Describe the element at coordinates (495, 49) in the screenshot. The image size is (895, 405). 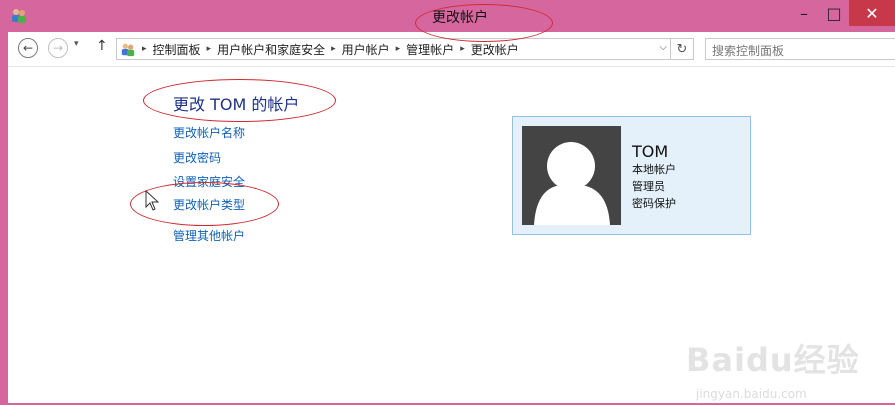
I see `breadcrumb-change-account: 更改帐户` at that location.